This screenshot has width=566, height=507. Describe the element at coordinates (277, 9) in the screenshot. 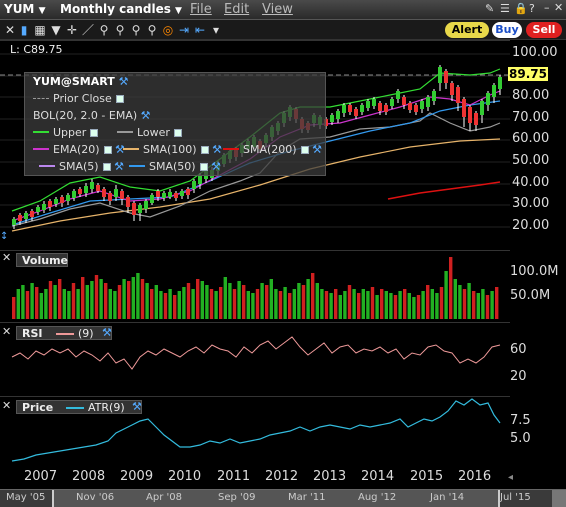

I see `menu-view: View` at that location.